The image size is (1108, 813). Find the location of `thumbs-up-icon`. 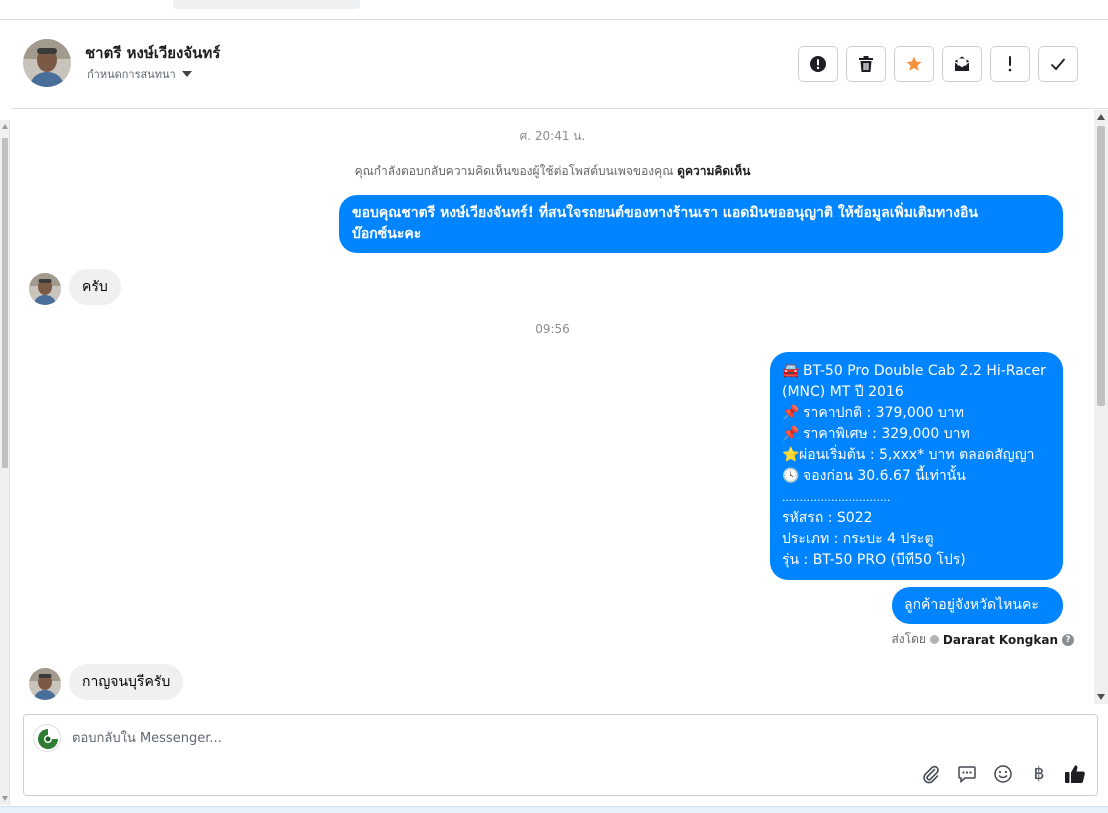

thumbs-up-icon is located at coordinates (1075, 774).